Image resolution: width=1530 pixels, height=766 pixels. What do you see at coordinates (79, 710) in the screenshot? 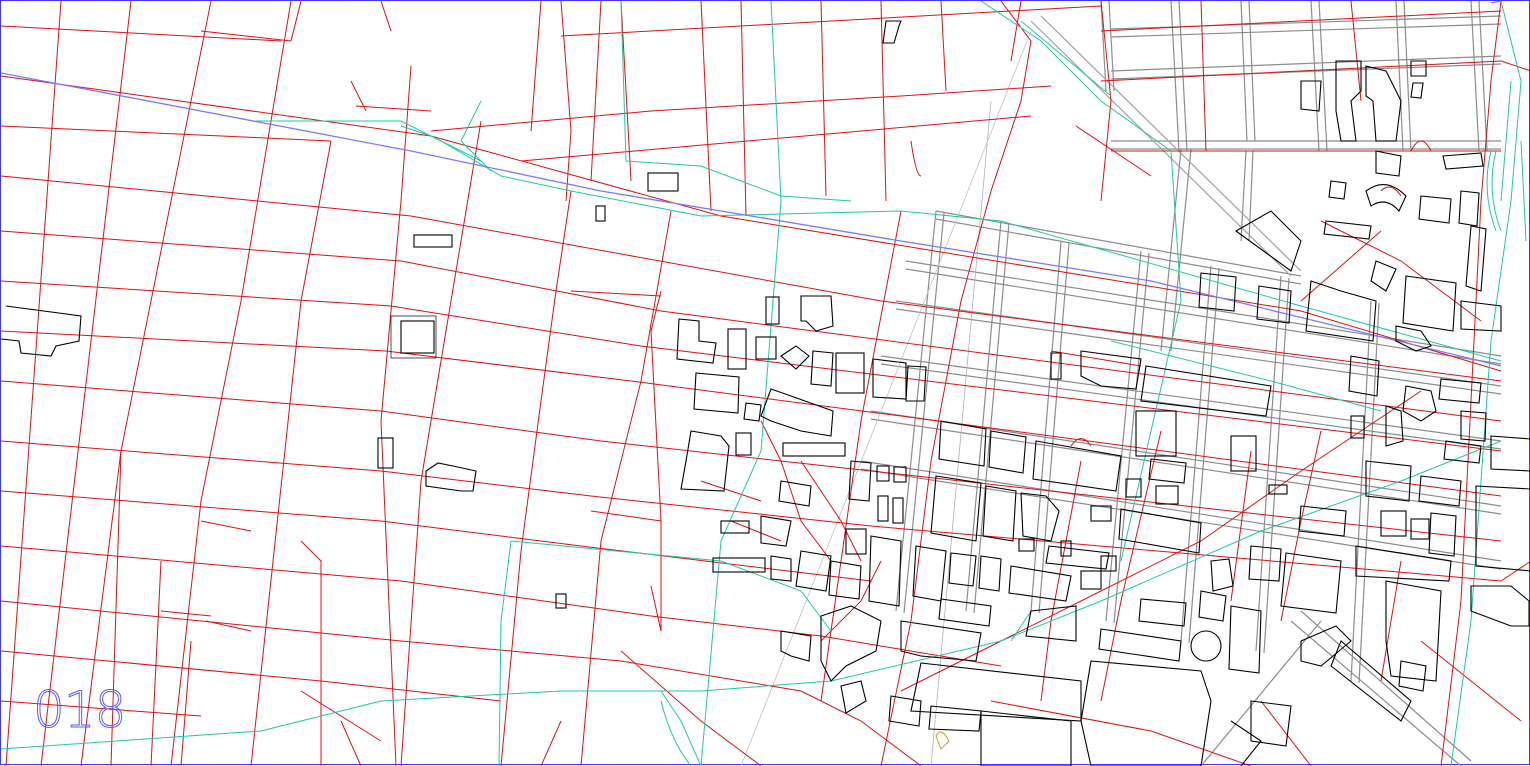
I see `sheet-number-label: 018` at bounding box center [79, 710].